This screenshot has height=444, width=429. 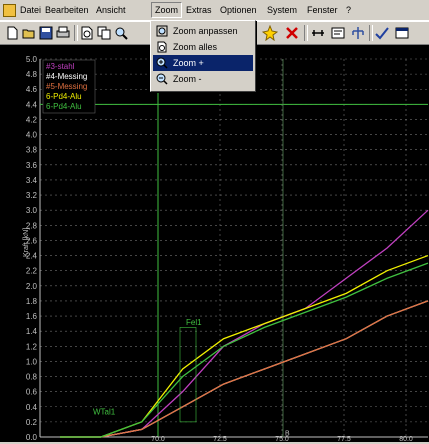 What do you see at coordinates (292, 33) in the screenshot?
I see `delete-icon` at bounding box center [292, 33].